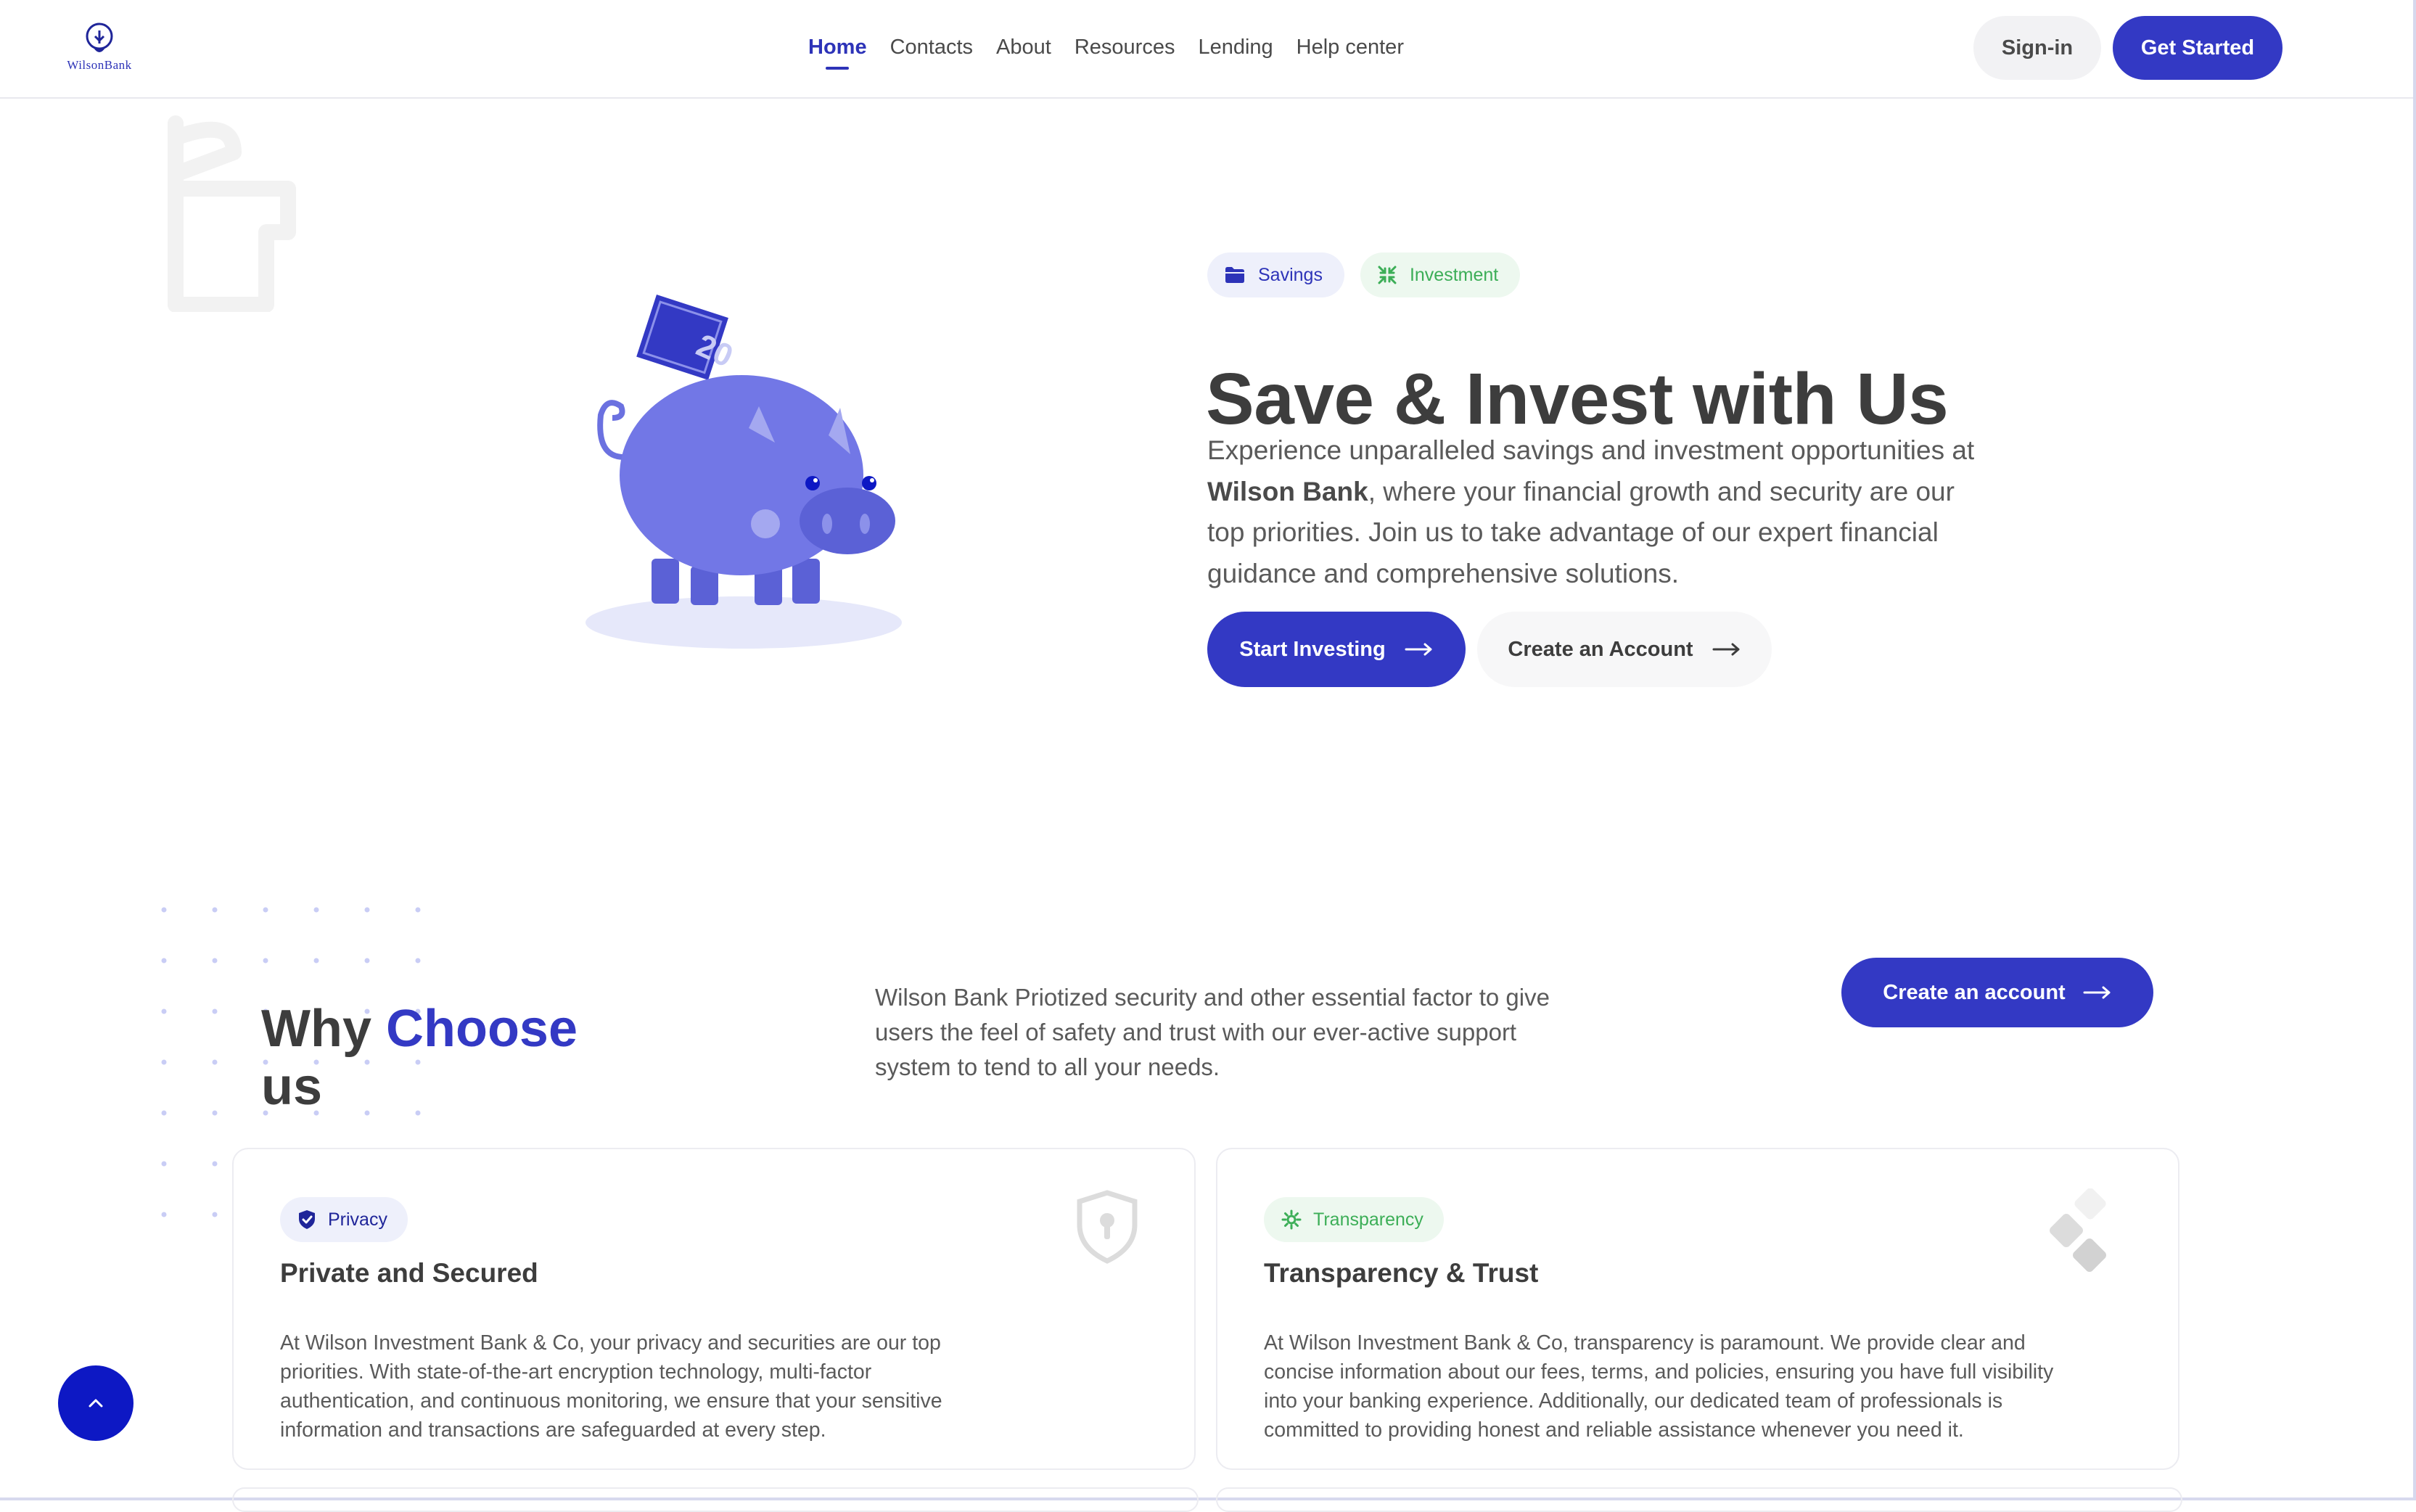  What do you see at coordinates (1350, 50) in the screenshot?
I see `nav-help-center: Help center` at bounding box center [1350, 50].